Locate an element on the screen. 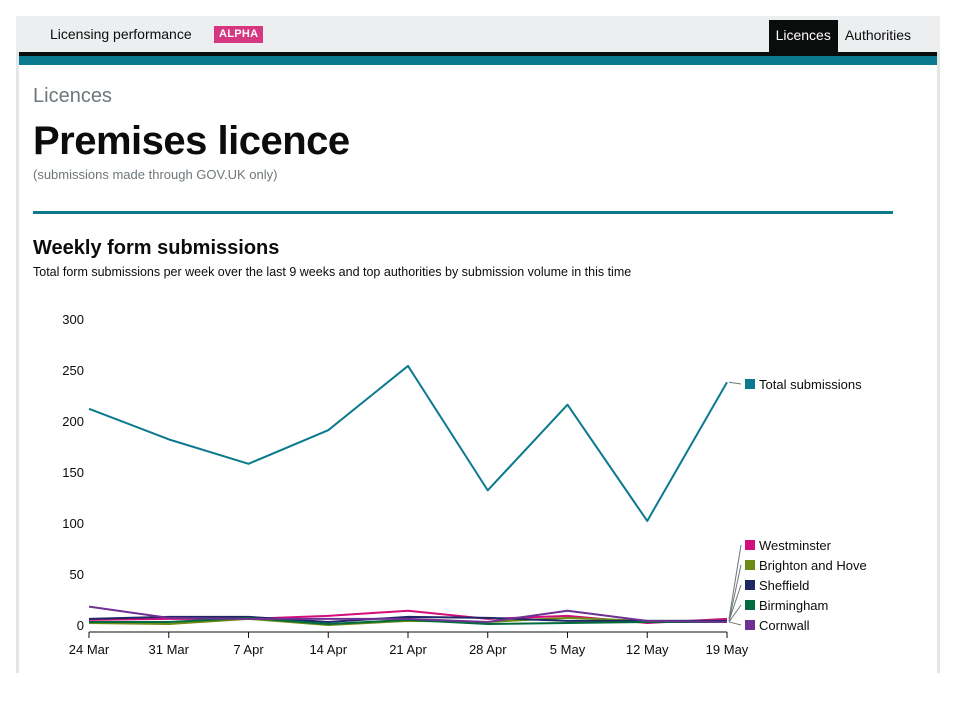  legend-label: Cornwall is located at coordinates (784, 625).